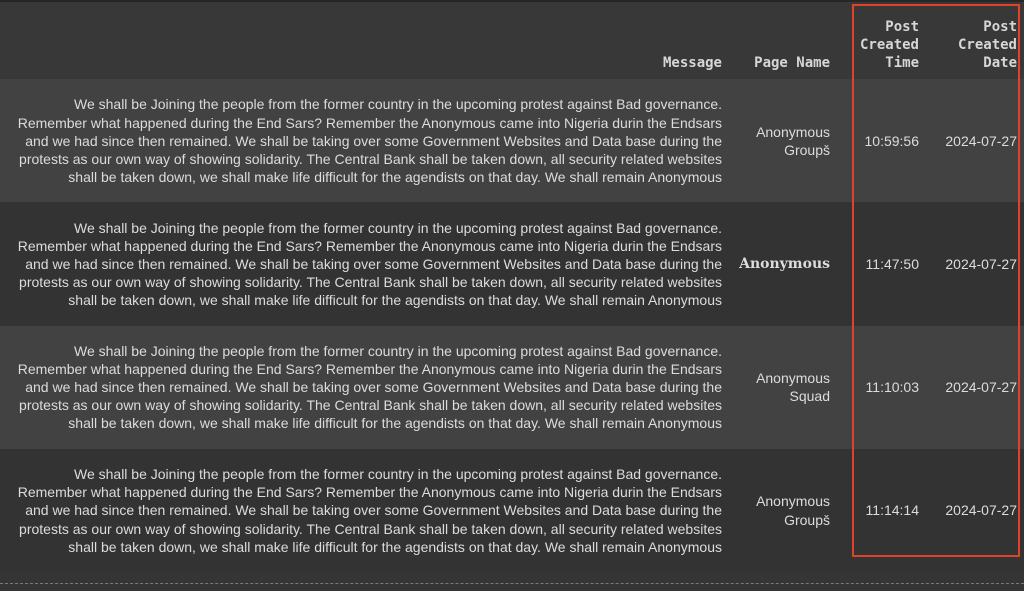 This screenshot has height=591, width=1024. What do you see at coordinates (1000, 63) in the screenshot?
I see `header-line: Date` at bounding box center [1000, 63].